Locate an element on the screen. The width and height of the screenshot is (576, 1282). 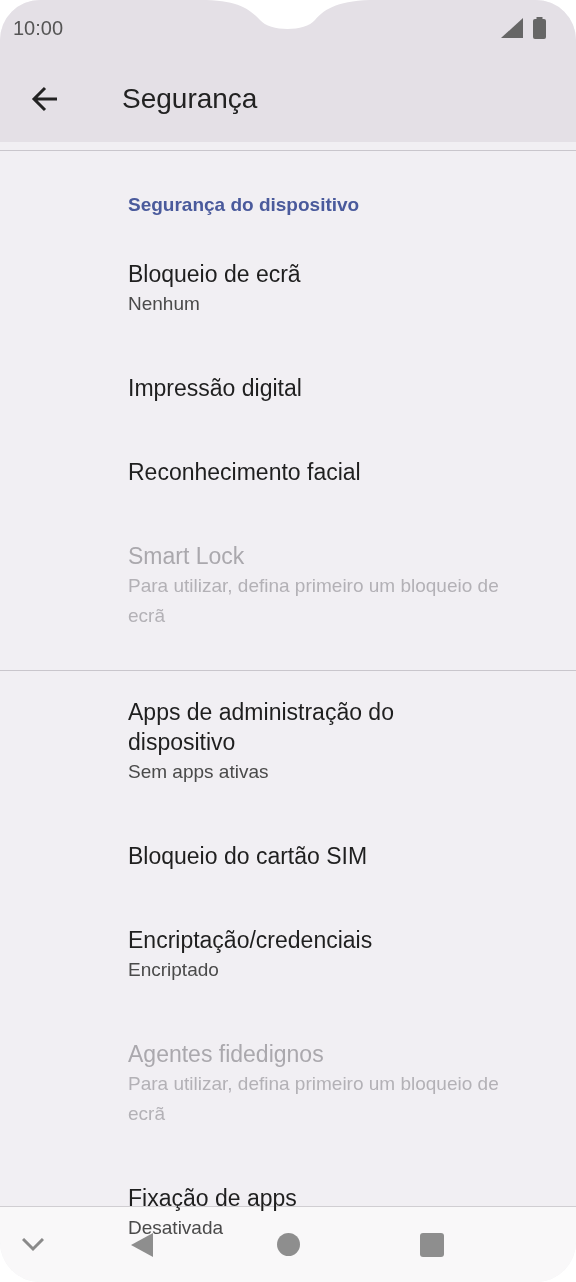
settings-item: Encriptação/credenciais Encriptado is located at coordinates (288, 955).